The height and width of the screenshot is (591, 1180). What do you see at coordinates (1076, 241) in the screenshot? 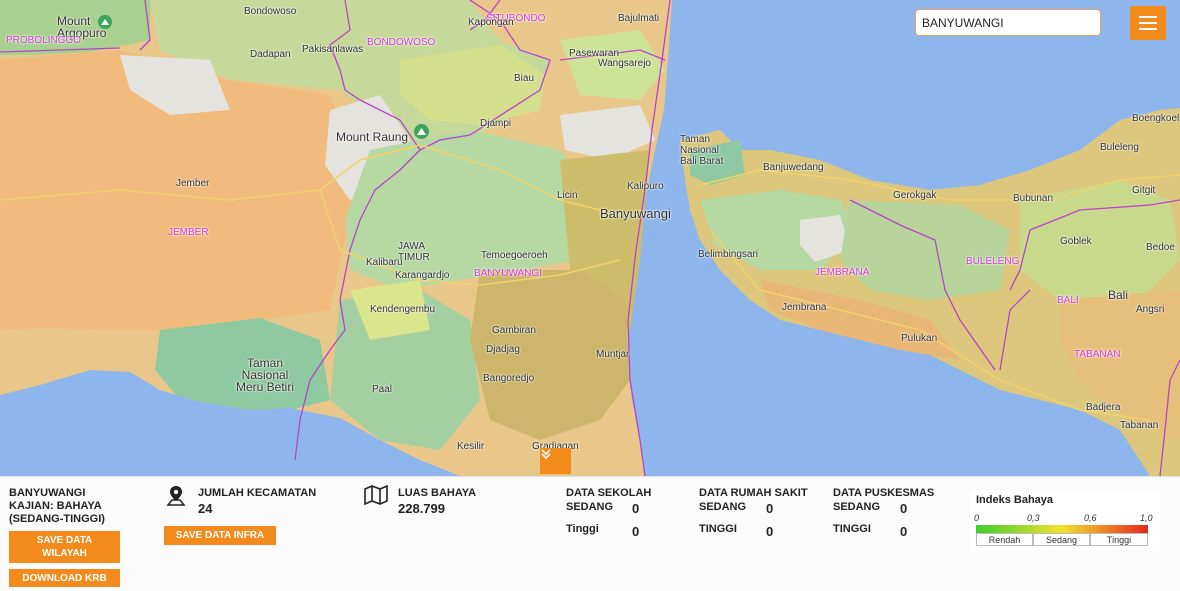
I see `map-label-goblek: Goblek` at bounding box center [1076, 241].